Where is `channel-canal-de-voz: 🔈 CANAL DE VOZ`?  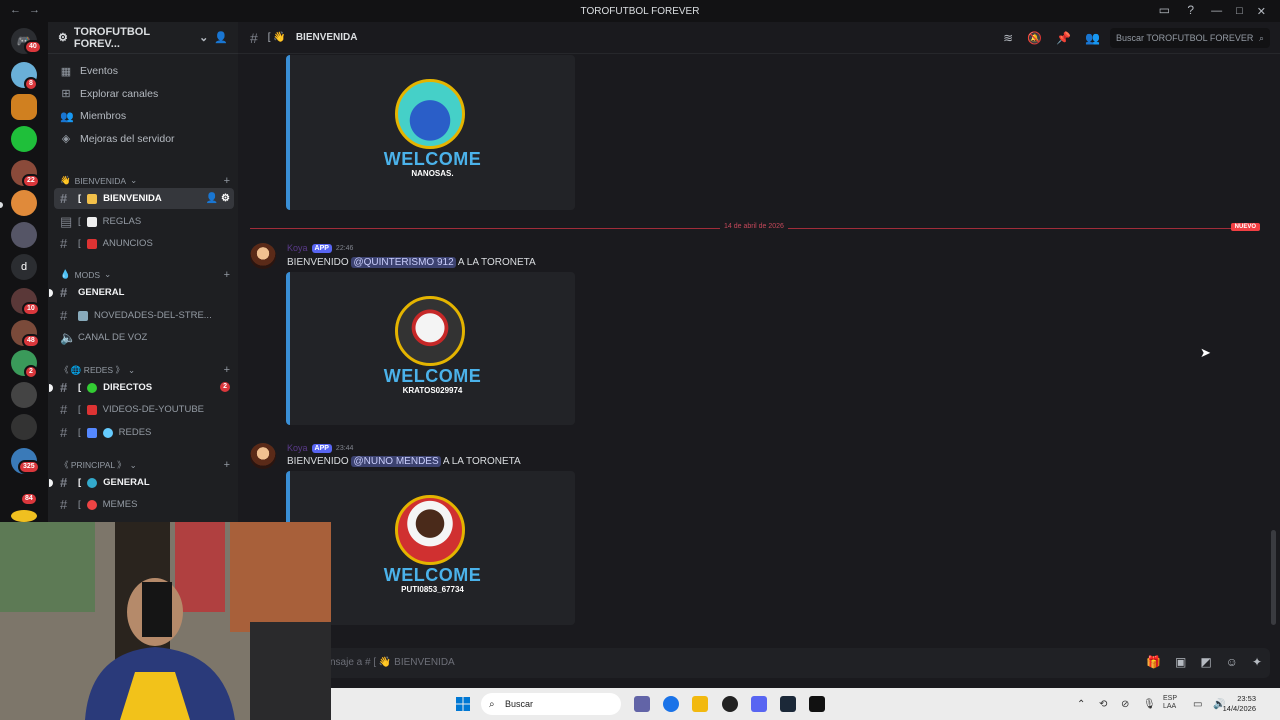 channel-canal-de-voz: 🔈 CANAL DE VOZ is located at coordinates (144, 337).